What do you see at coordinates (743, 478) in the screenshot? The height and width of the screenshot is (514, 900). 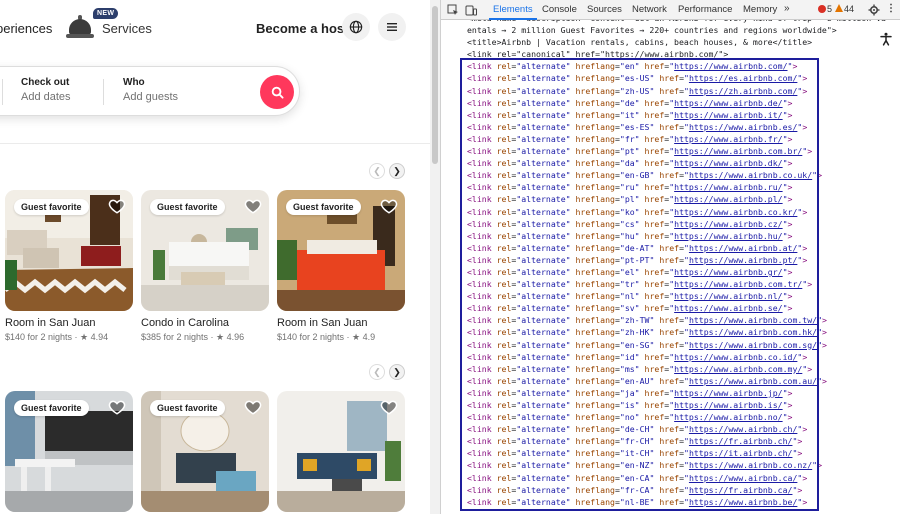 I see `hreflang-url-link: https://www.airbnb.ca/` at bounding box center [743, 478].